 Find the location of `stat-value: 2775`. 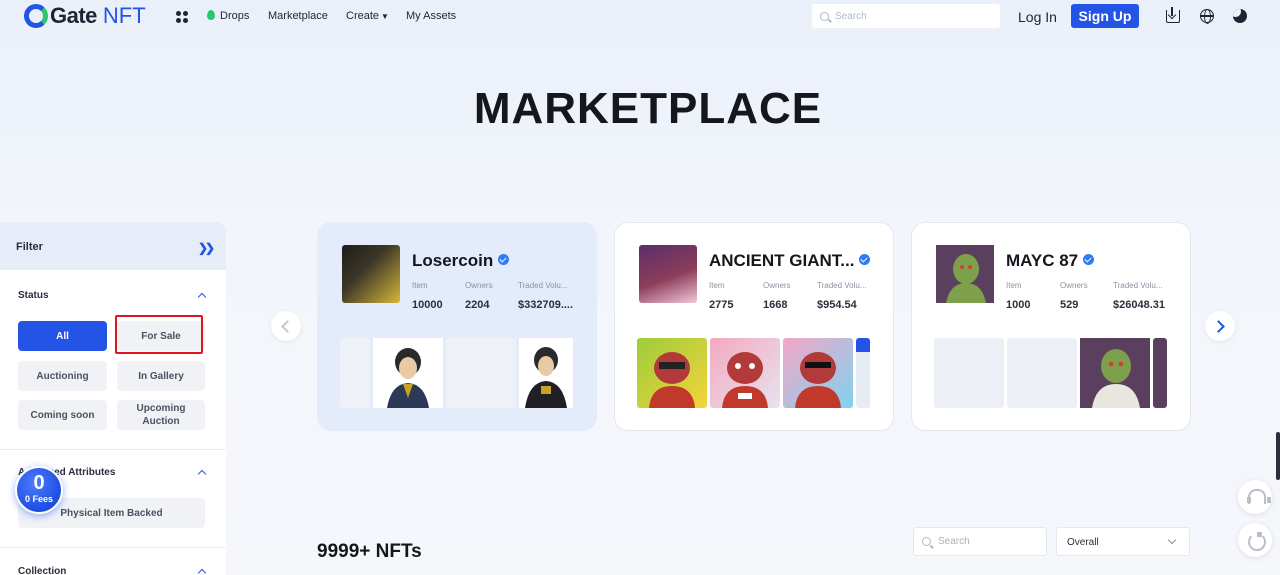

stat-value: 2775 is located at coordinates (721, 305).